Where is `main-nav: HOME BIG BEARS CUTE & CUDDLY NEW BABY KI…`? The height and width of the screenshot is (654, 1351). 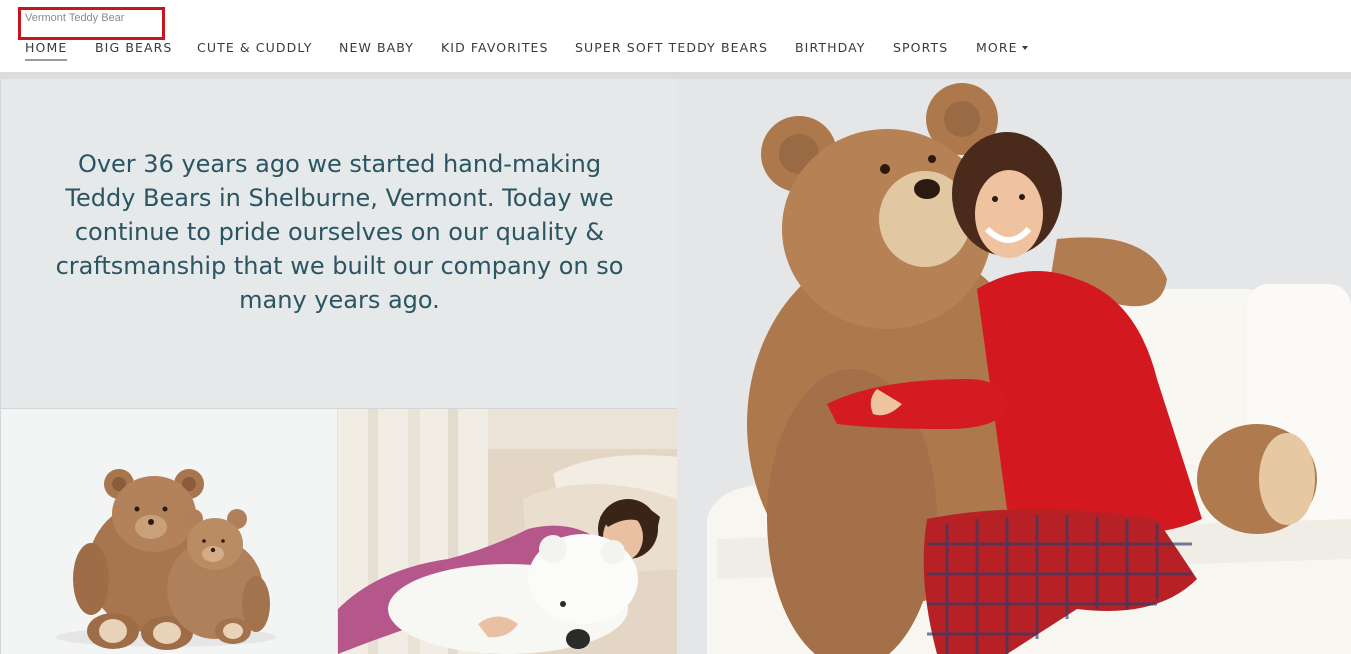
main-nav: HOME BIG BEARS CUTE & CUDDLY NEW BABY KI… is located at coordinates (675, 52).